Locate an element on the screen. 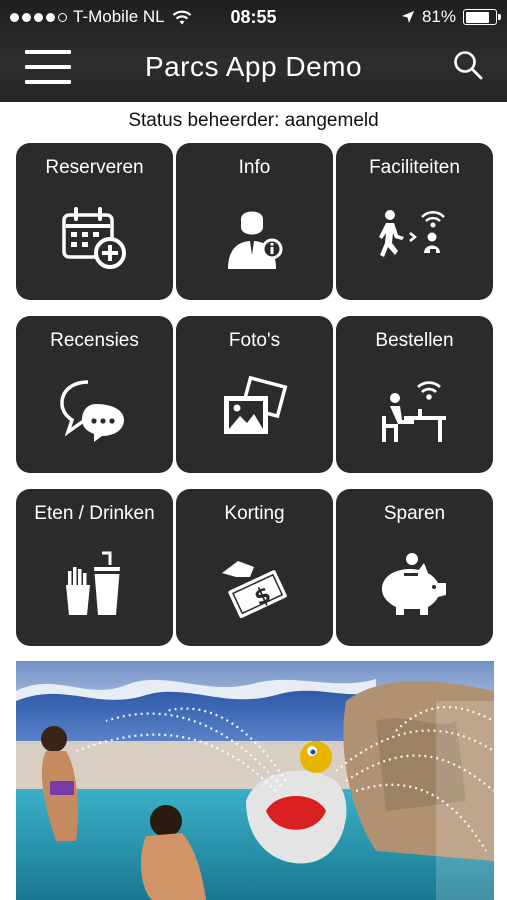  status-right: 81% is located at coordinates (451, 17).